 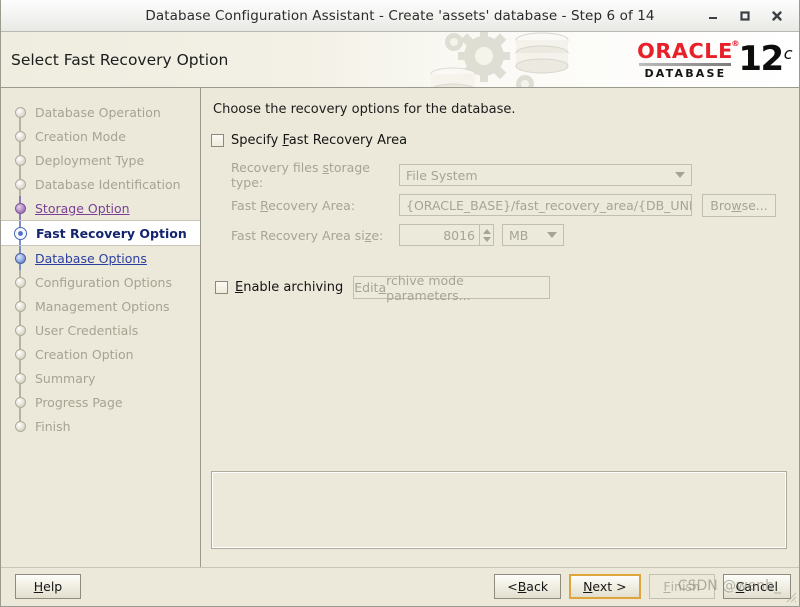 I want to click on specify-fra-row: Specify Fast Recovery Area, so click(x=499, y=140).